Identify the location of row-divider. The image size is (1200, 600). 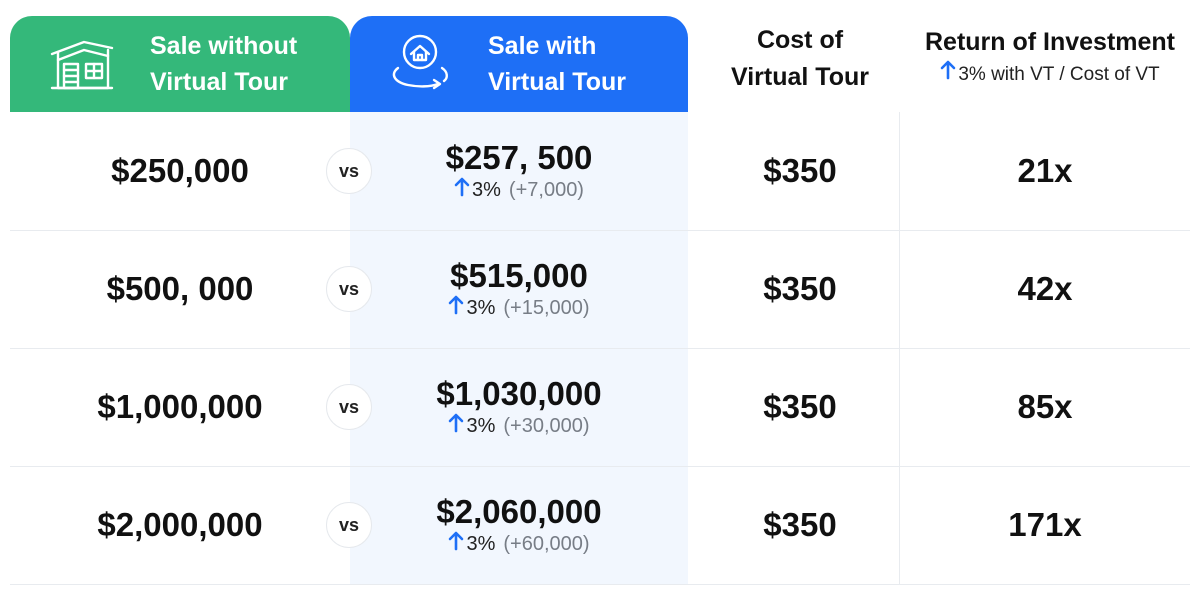
(600, 584).